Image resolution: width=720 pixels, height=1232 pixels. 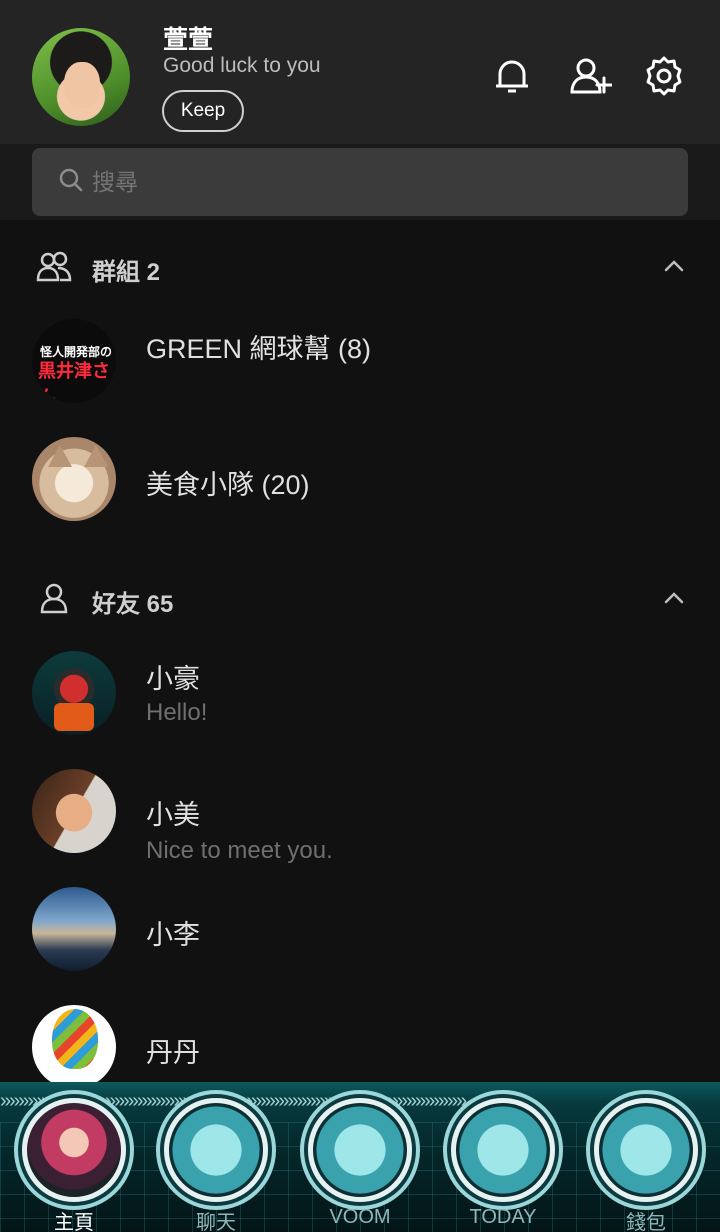 I want to click on groups-section-header: 群組 2, so click(x=360, y=266).